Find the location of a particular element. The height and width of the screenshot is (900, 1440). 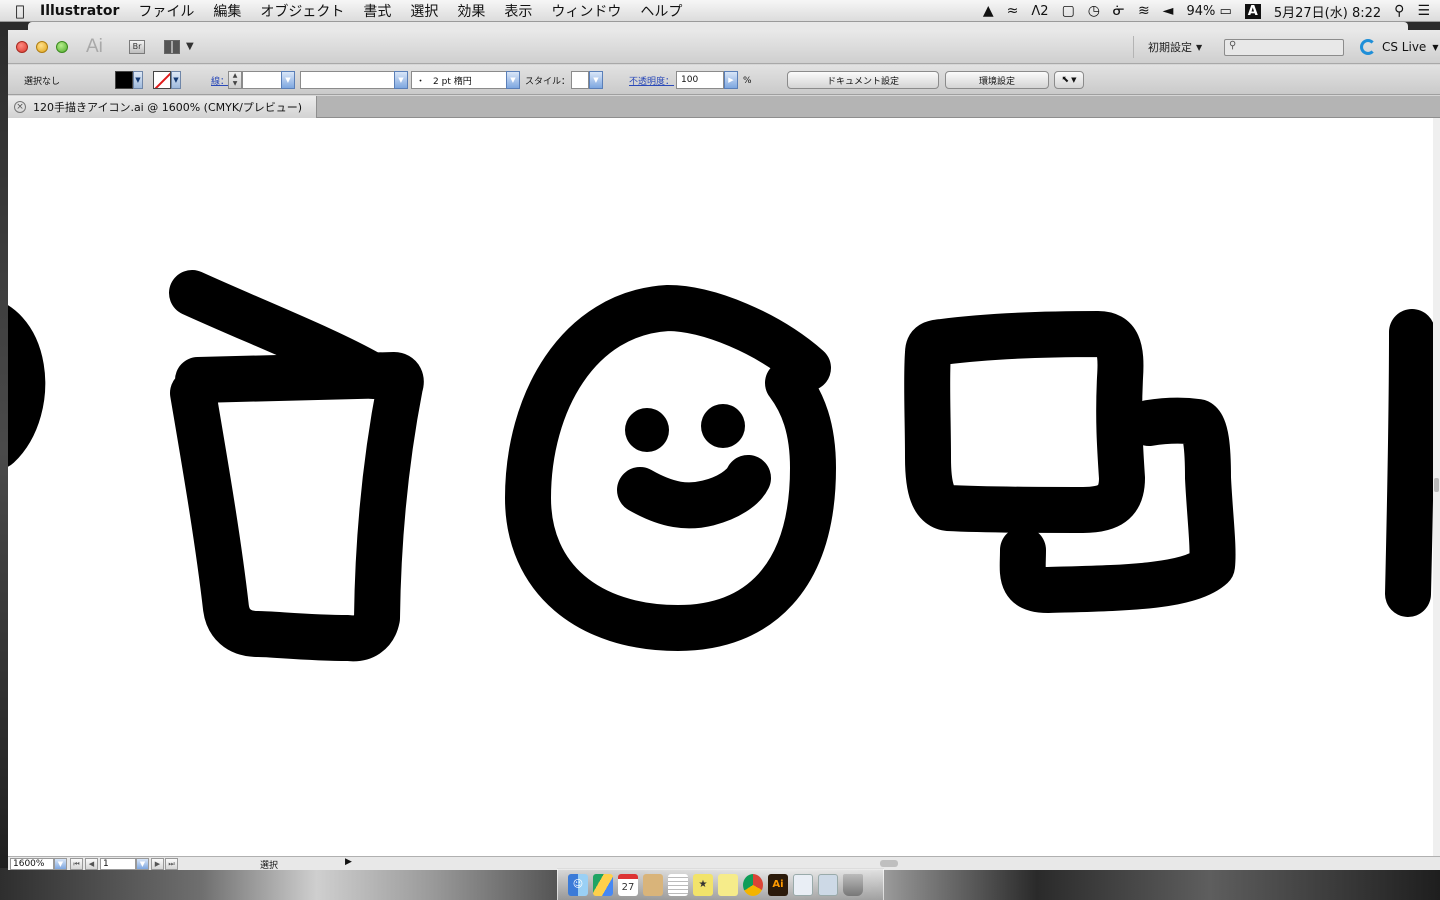

menu-type: 書式 is located at coordinates (377, 11).